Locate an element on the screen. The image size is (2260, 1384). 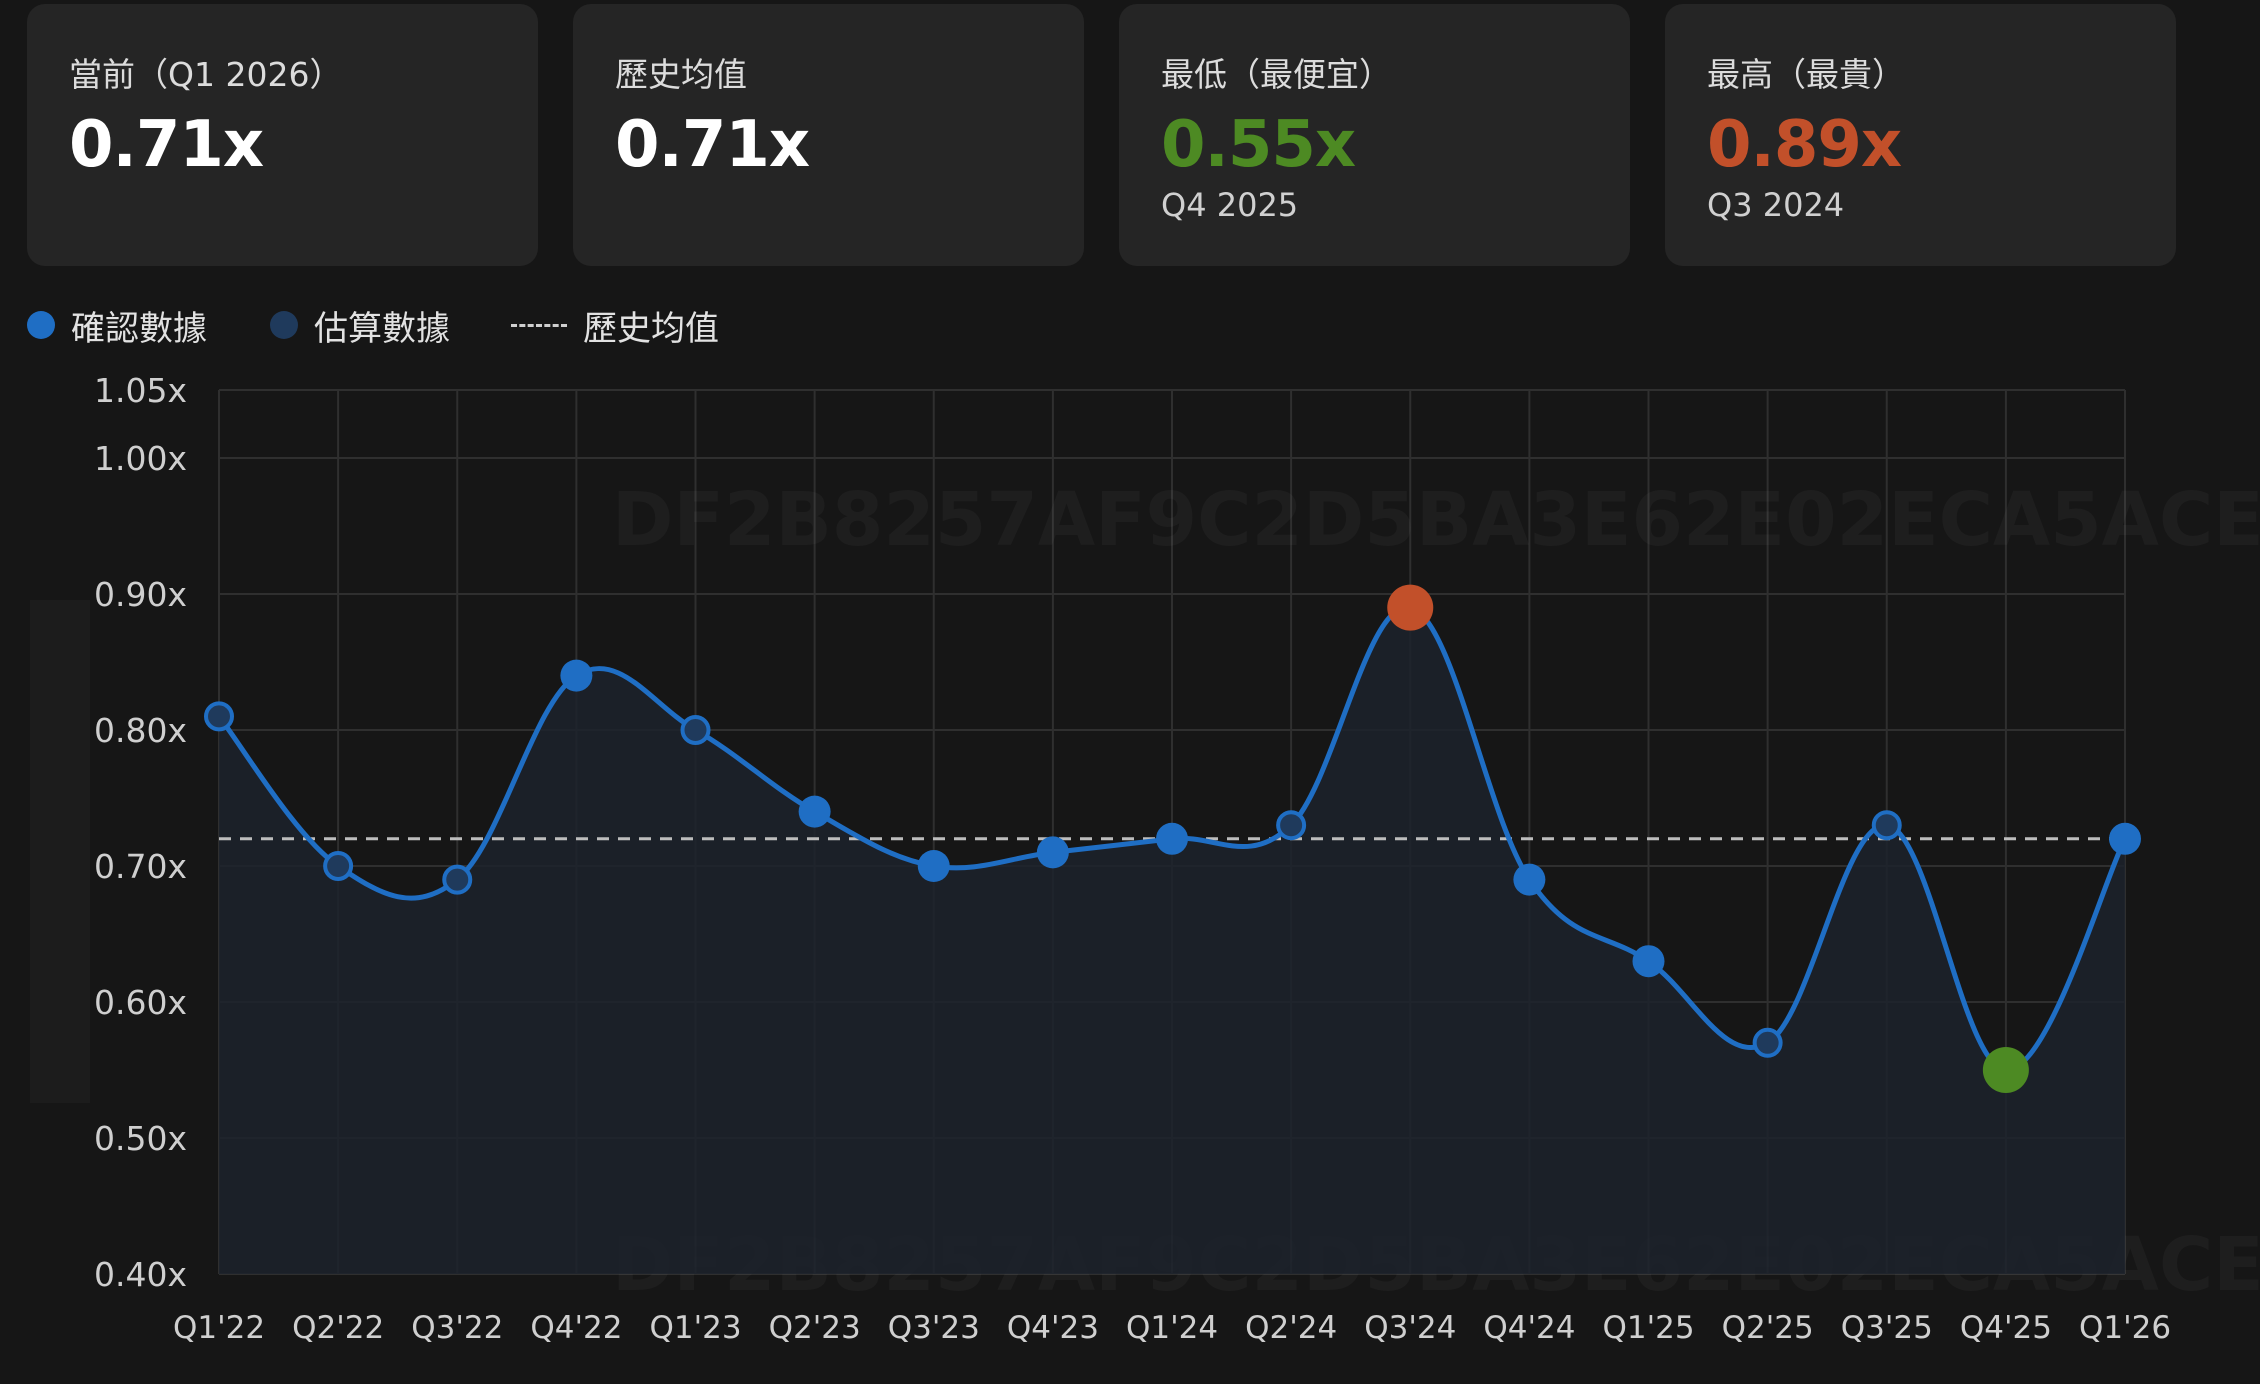
x-tick-label: Q2'25 is located at coordinates (1768, 1328).